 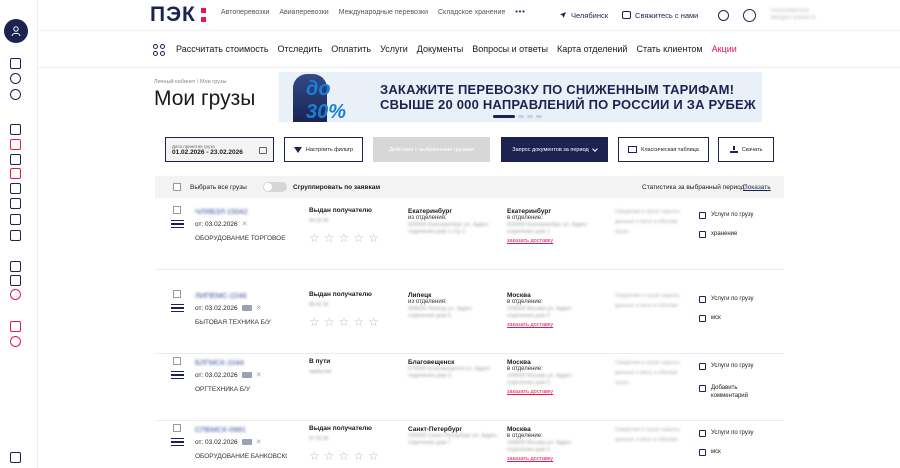 What do you see at coordinates (15, 457) in the screenshot?
I see `logout-icon` at bounding box center [15, 457].